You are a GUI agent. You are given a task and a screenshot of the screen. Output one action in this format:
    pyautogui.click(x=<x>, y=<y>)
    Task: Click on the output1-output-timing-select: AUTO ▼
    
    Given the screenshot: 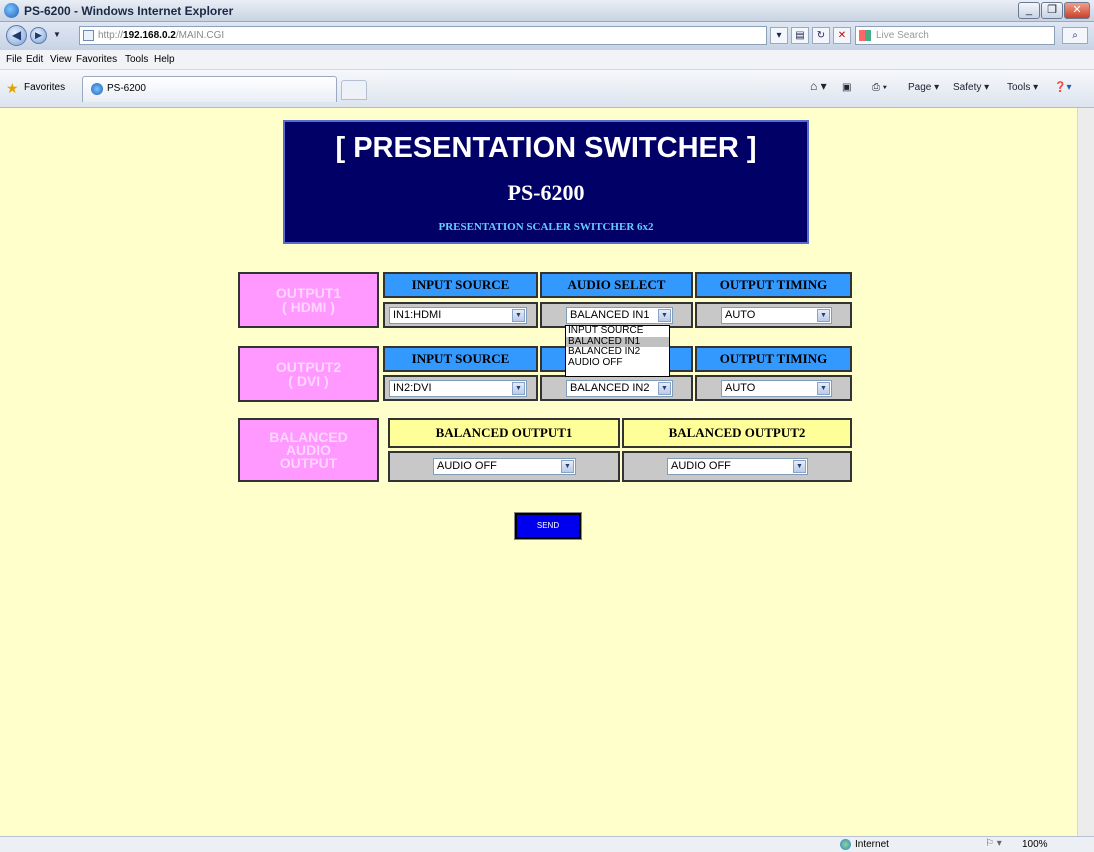 What is the action you would take?
    pyautogui.click(x=776, y=315)
    